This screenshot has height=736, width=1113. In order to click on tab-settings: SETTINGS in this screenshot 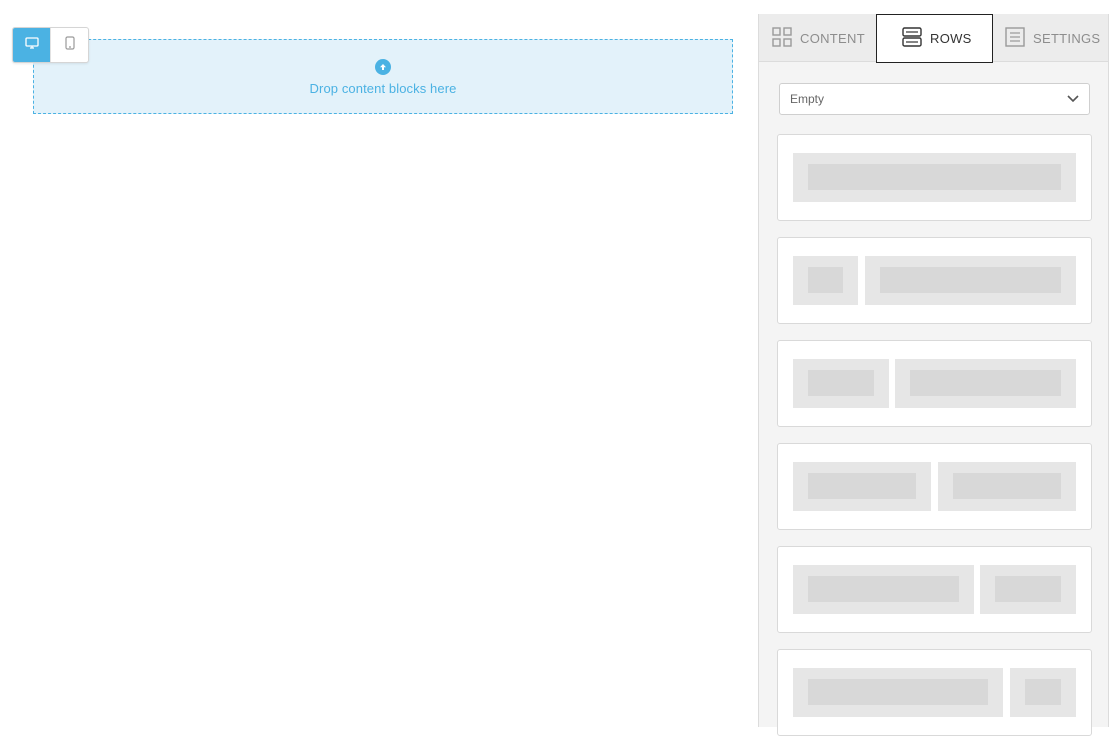, I will do `click(1050, 38)`.